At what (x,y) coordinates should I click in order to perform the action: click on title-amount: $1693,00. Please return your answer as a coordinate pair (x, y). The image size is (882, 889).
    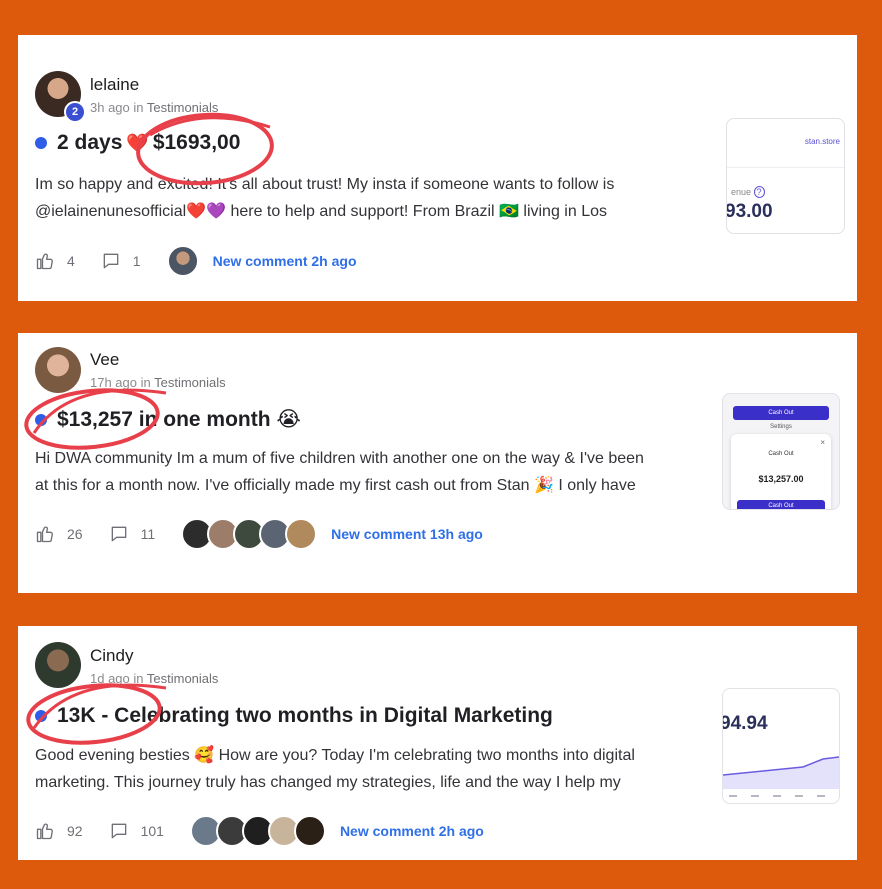
    Looking at the image, I should click on (196, 142).